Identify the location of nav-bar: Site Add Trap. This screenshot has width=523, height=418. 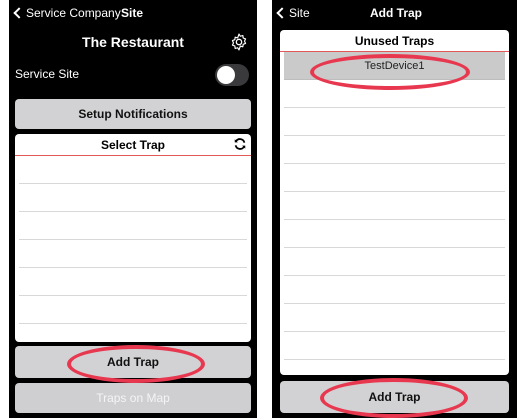
(394, 14).